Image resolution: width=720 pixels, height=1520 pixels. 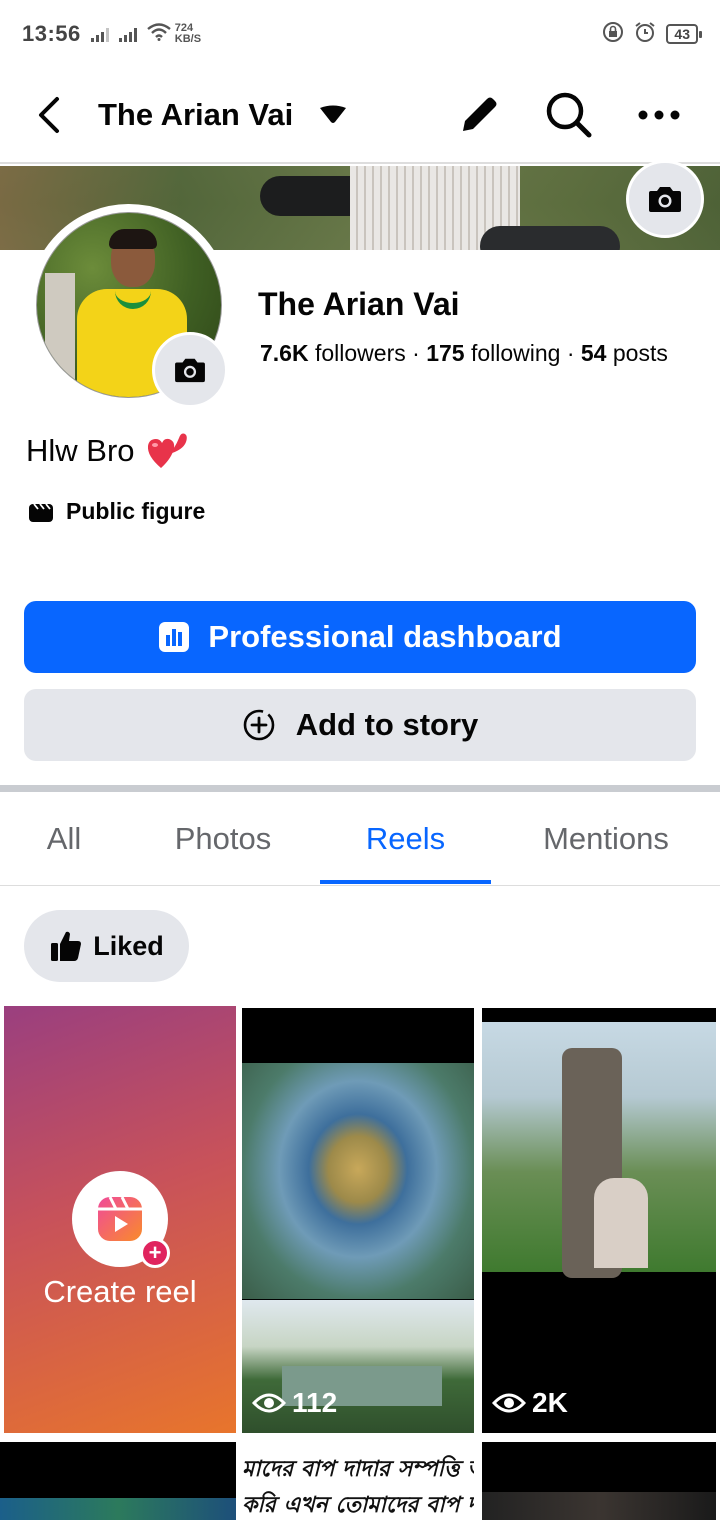 I want to click on edit-profile-picture-button, so click(x=190, y=370).